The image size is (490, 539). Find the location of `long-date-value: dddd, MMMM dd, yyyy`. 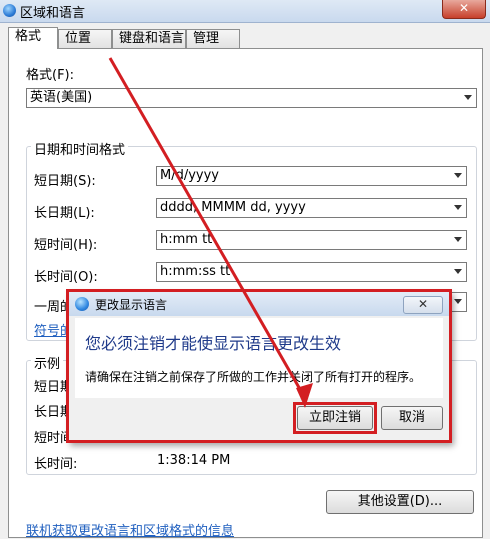

long-date-value: dddd, MMMM dd, yyyy is located at coordinates (233, 207).